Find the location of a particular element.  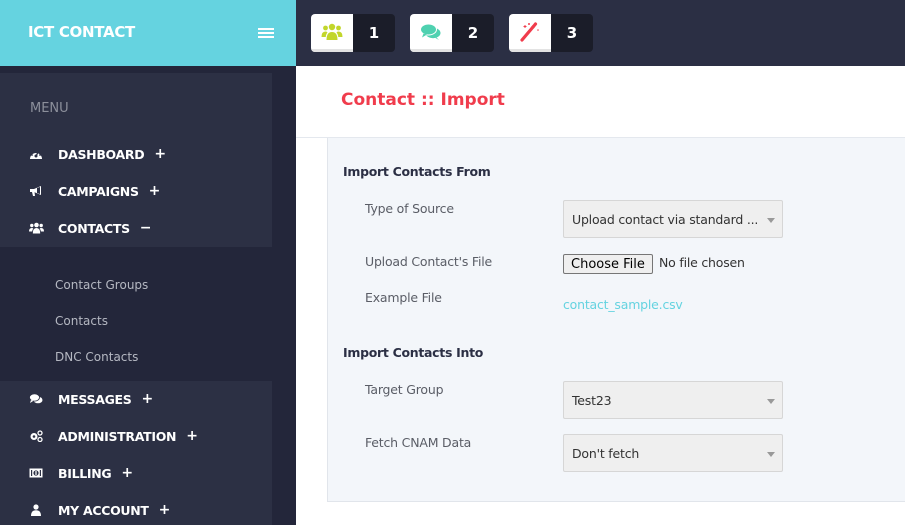

target-group-select: Test23 is located at coordinates (673, 400).